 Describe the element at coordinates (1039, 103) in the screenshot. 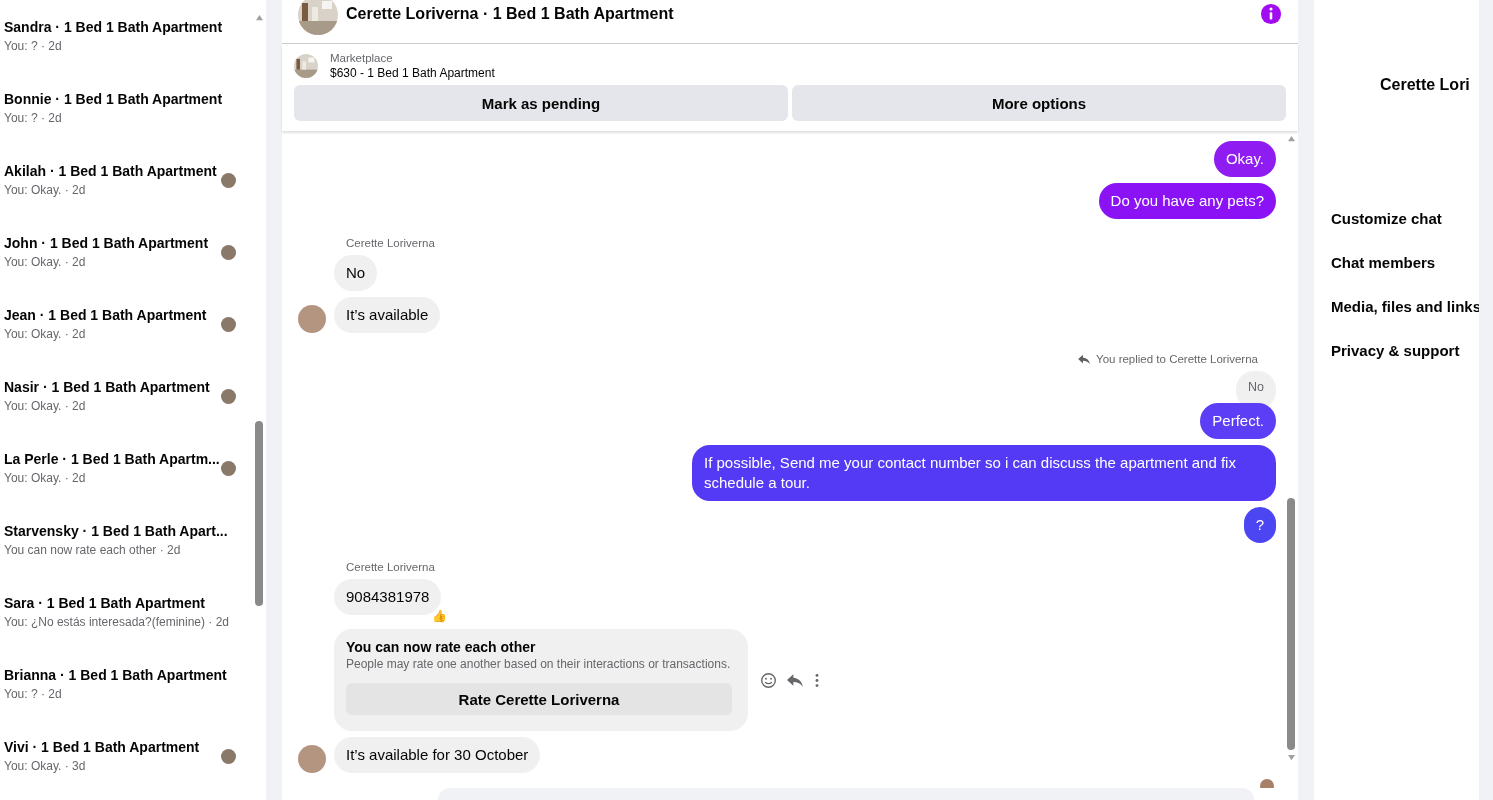

I see `action-button: More options` at that location.